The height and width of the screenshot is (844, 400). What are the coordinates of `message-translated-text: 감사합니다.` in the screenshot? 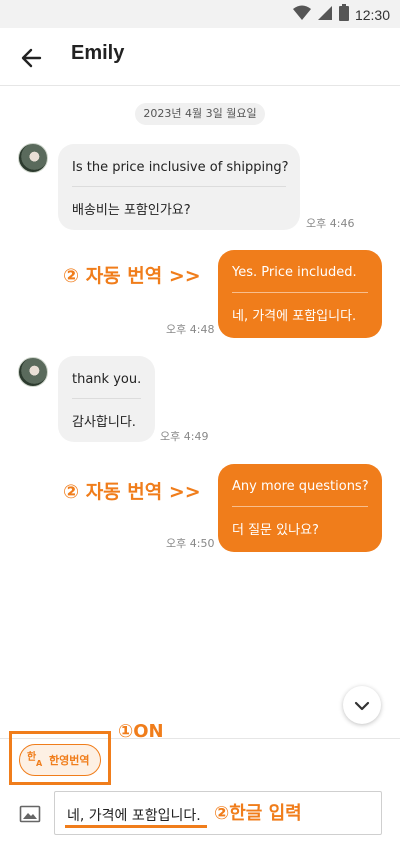 It's located at (104, 422).